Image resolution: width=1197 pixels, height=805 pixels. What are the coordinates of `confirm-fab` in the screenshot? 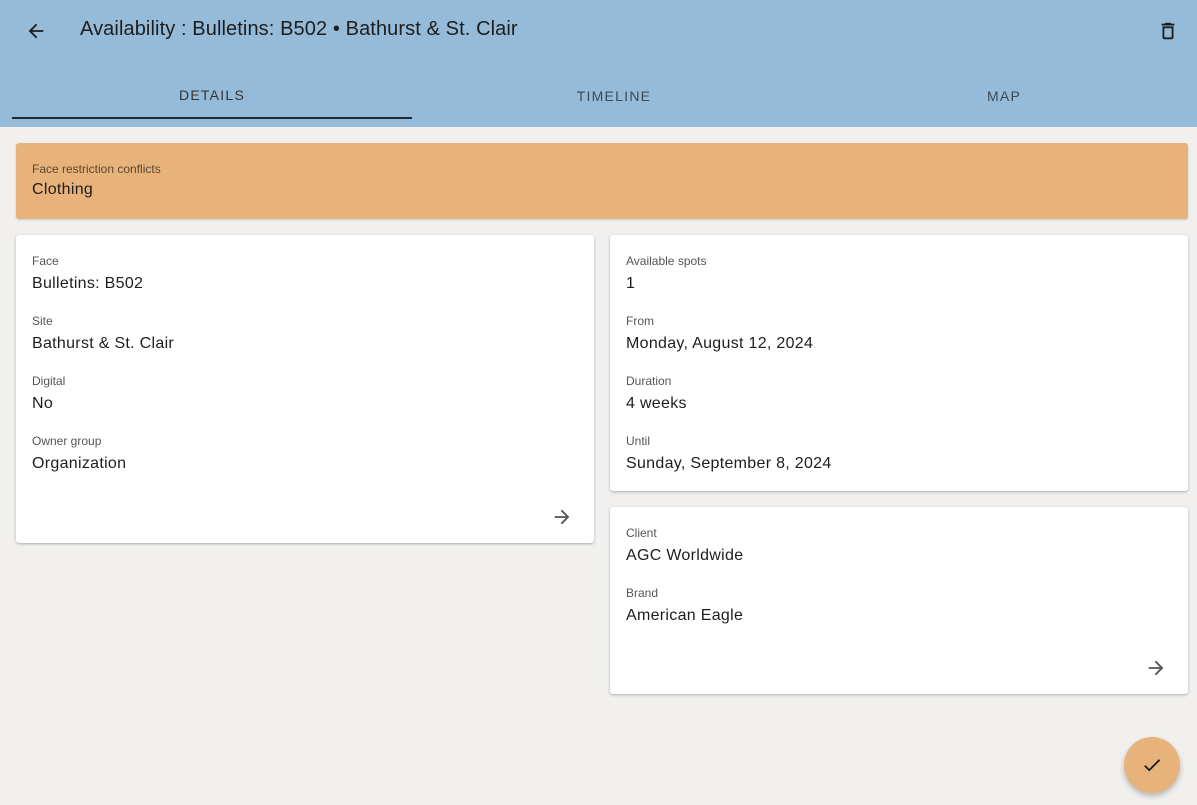 It's located at (1152, 765).